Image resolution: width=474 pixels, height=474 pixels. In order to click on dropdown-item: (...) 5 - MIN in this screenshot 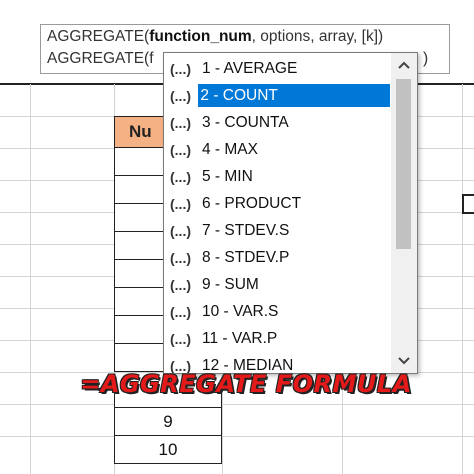, I will do `click(277, 176)`.